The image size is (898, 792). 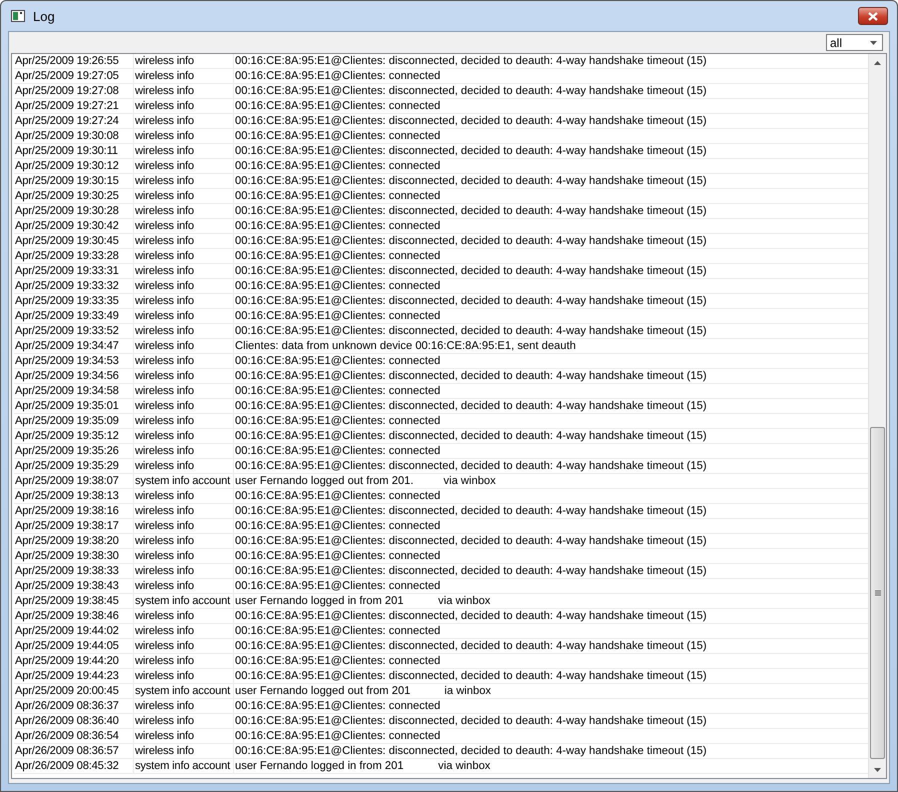 I want to click on filter-dropdown: all, so click(x=854, y=42).